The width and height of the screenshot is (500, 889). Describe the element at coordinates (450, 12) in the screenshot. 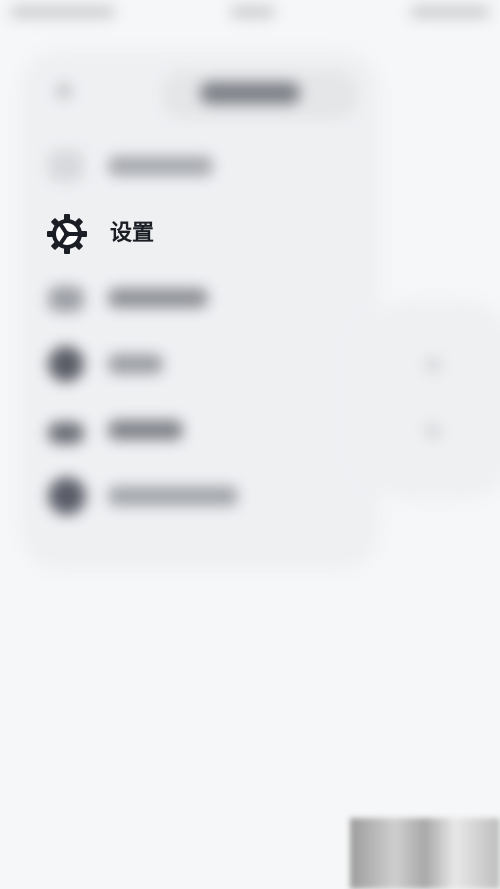

I see `status-bar-battery` at that location.